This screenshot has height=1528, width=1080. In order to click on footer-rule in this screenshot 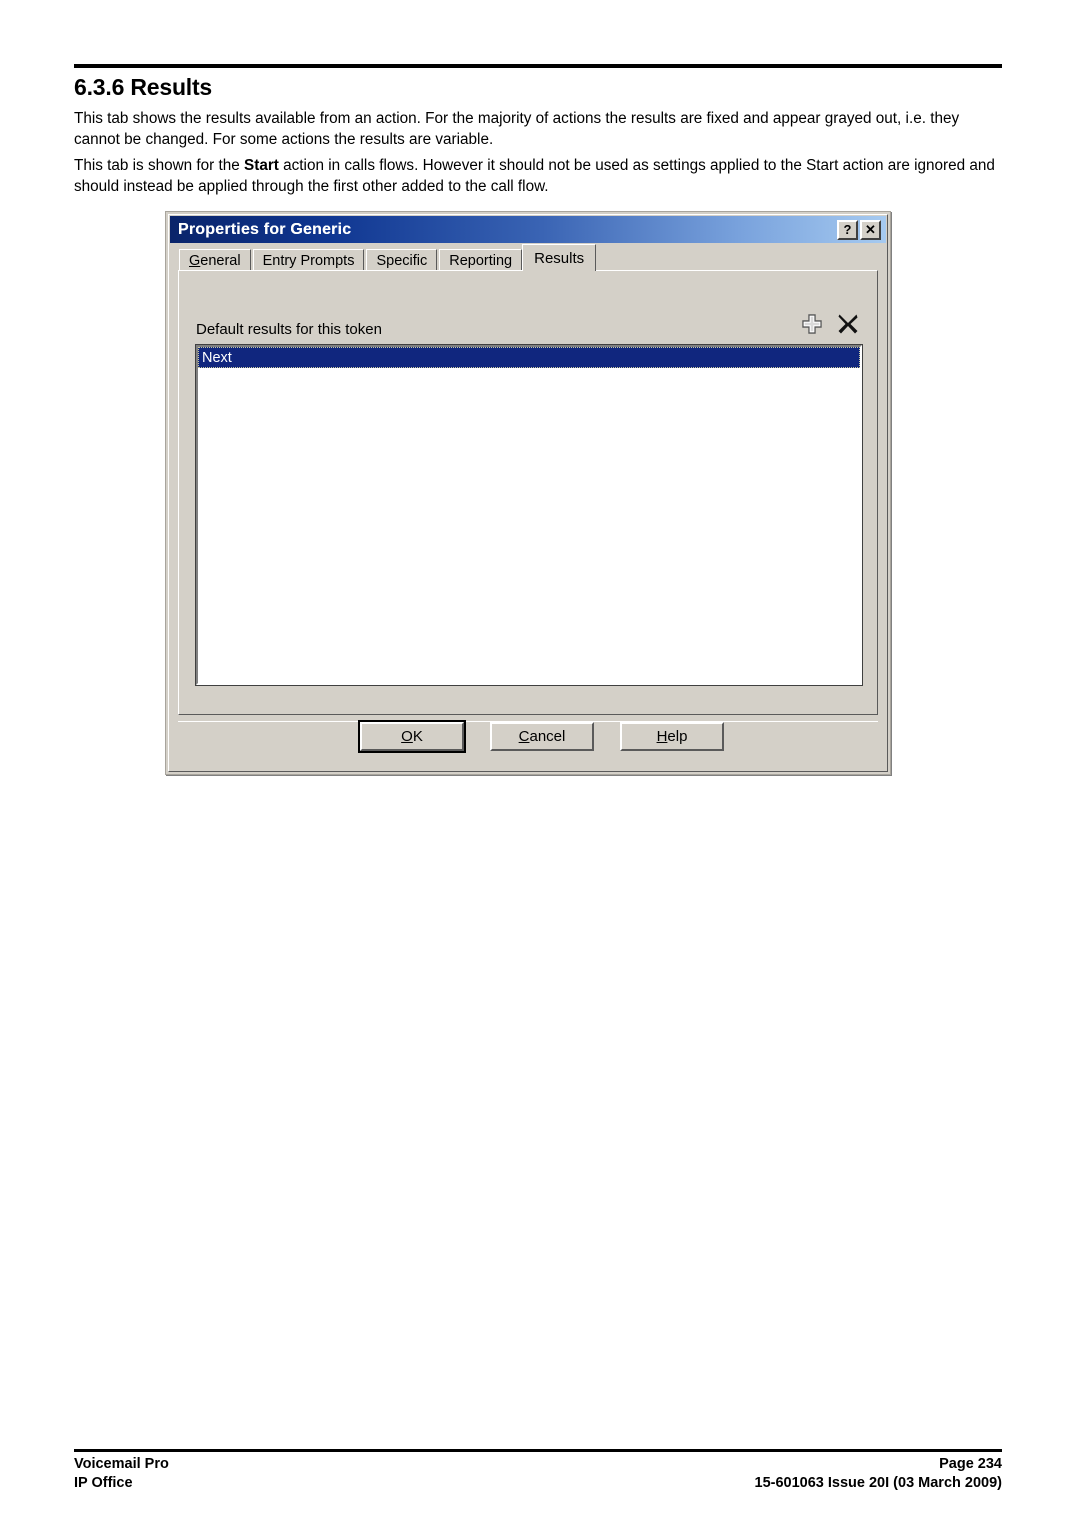, I will do `click(538, 1450)`.